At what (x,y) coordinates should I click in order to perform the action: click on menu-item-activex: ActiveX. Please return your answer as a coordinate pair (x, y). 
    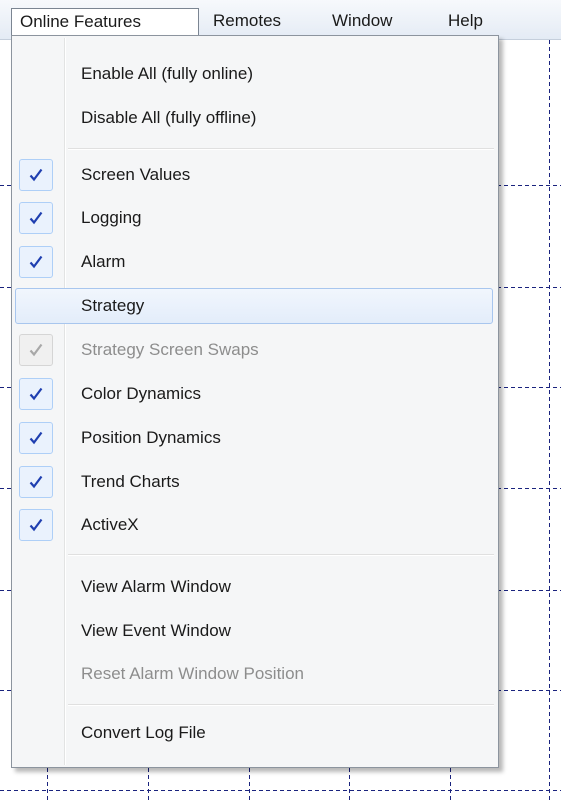
    Looking at the image, I should click on (254, 525).